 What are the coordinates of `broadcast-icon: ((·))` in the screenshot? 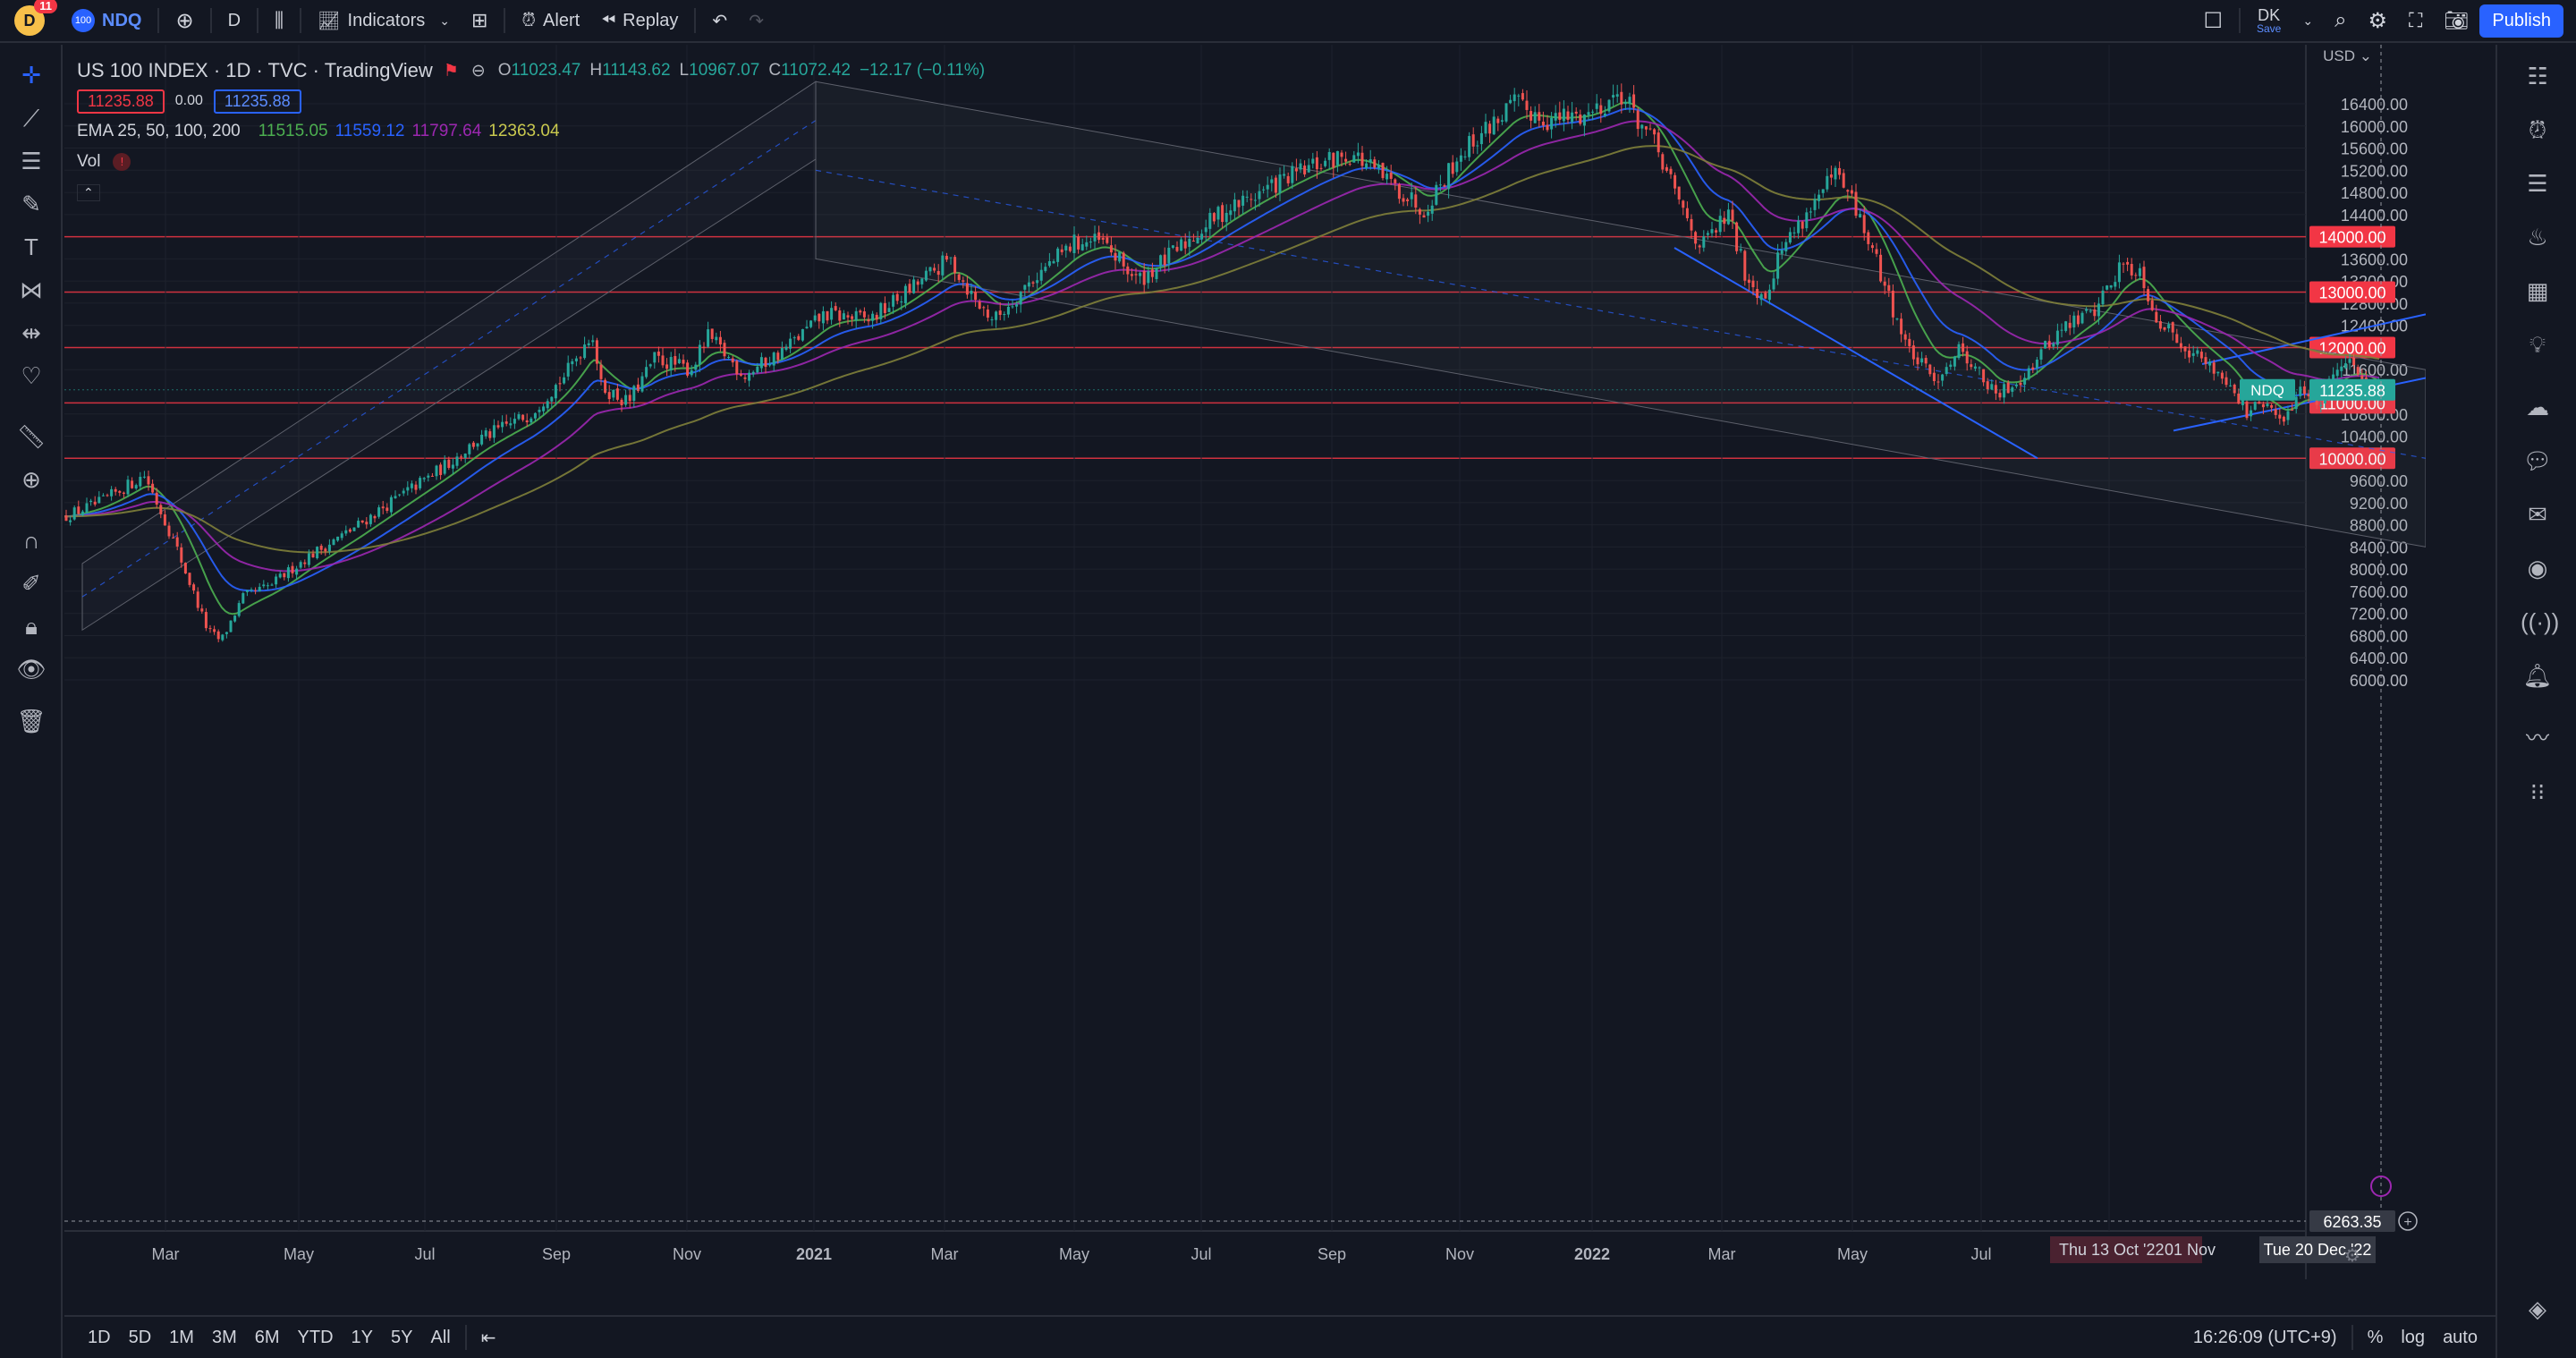 It's located at (2540, 622).